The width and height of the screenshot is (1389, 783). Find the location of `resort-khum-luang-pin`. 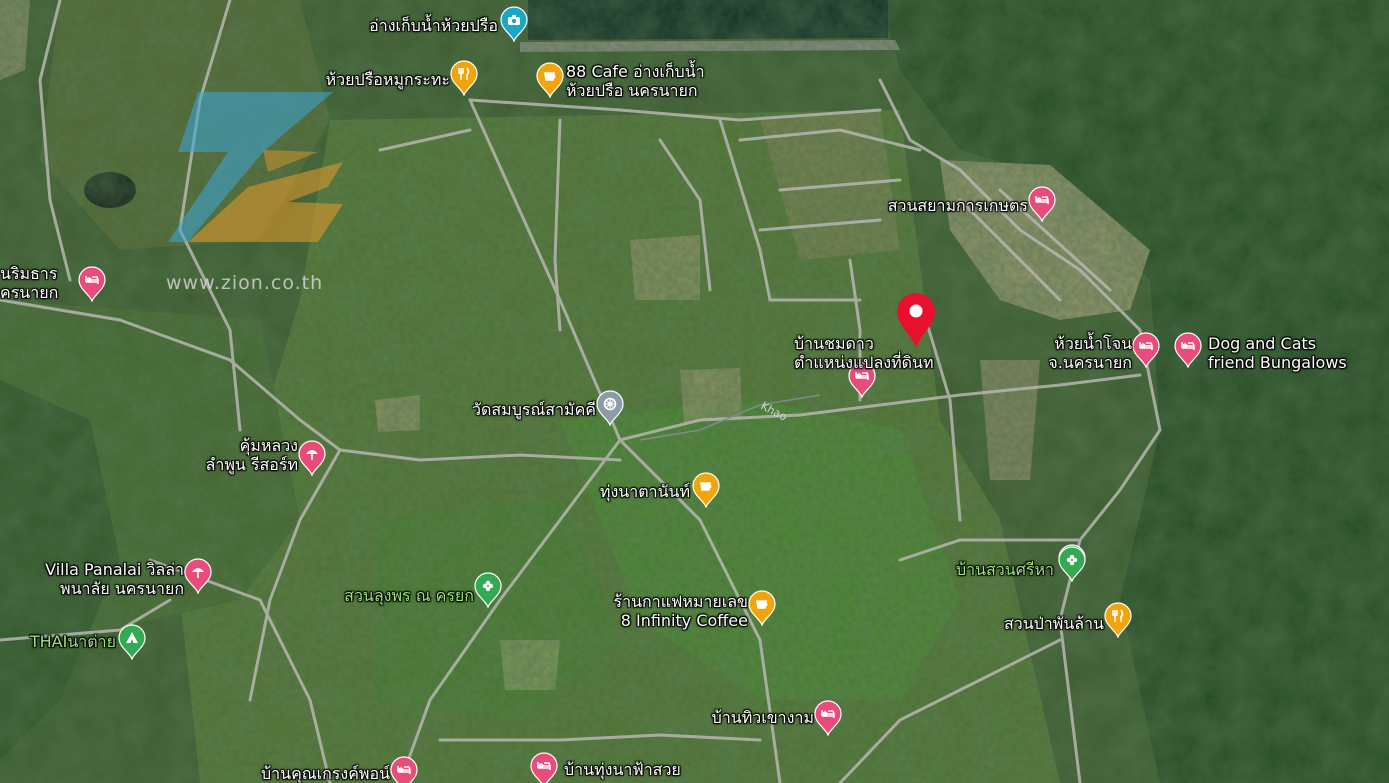

resort-khum-luang-pin is located at coordinates (312, 458).